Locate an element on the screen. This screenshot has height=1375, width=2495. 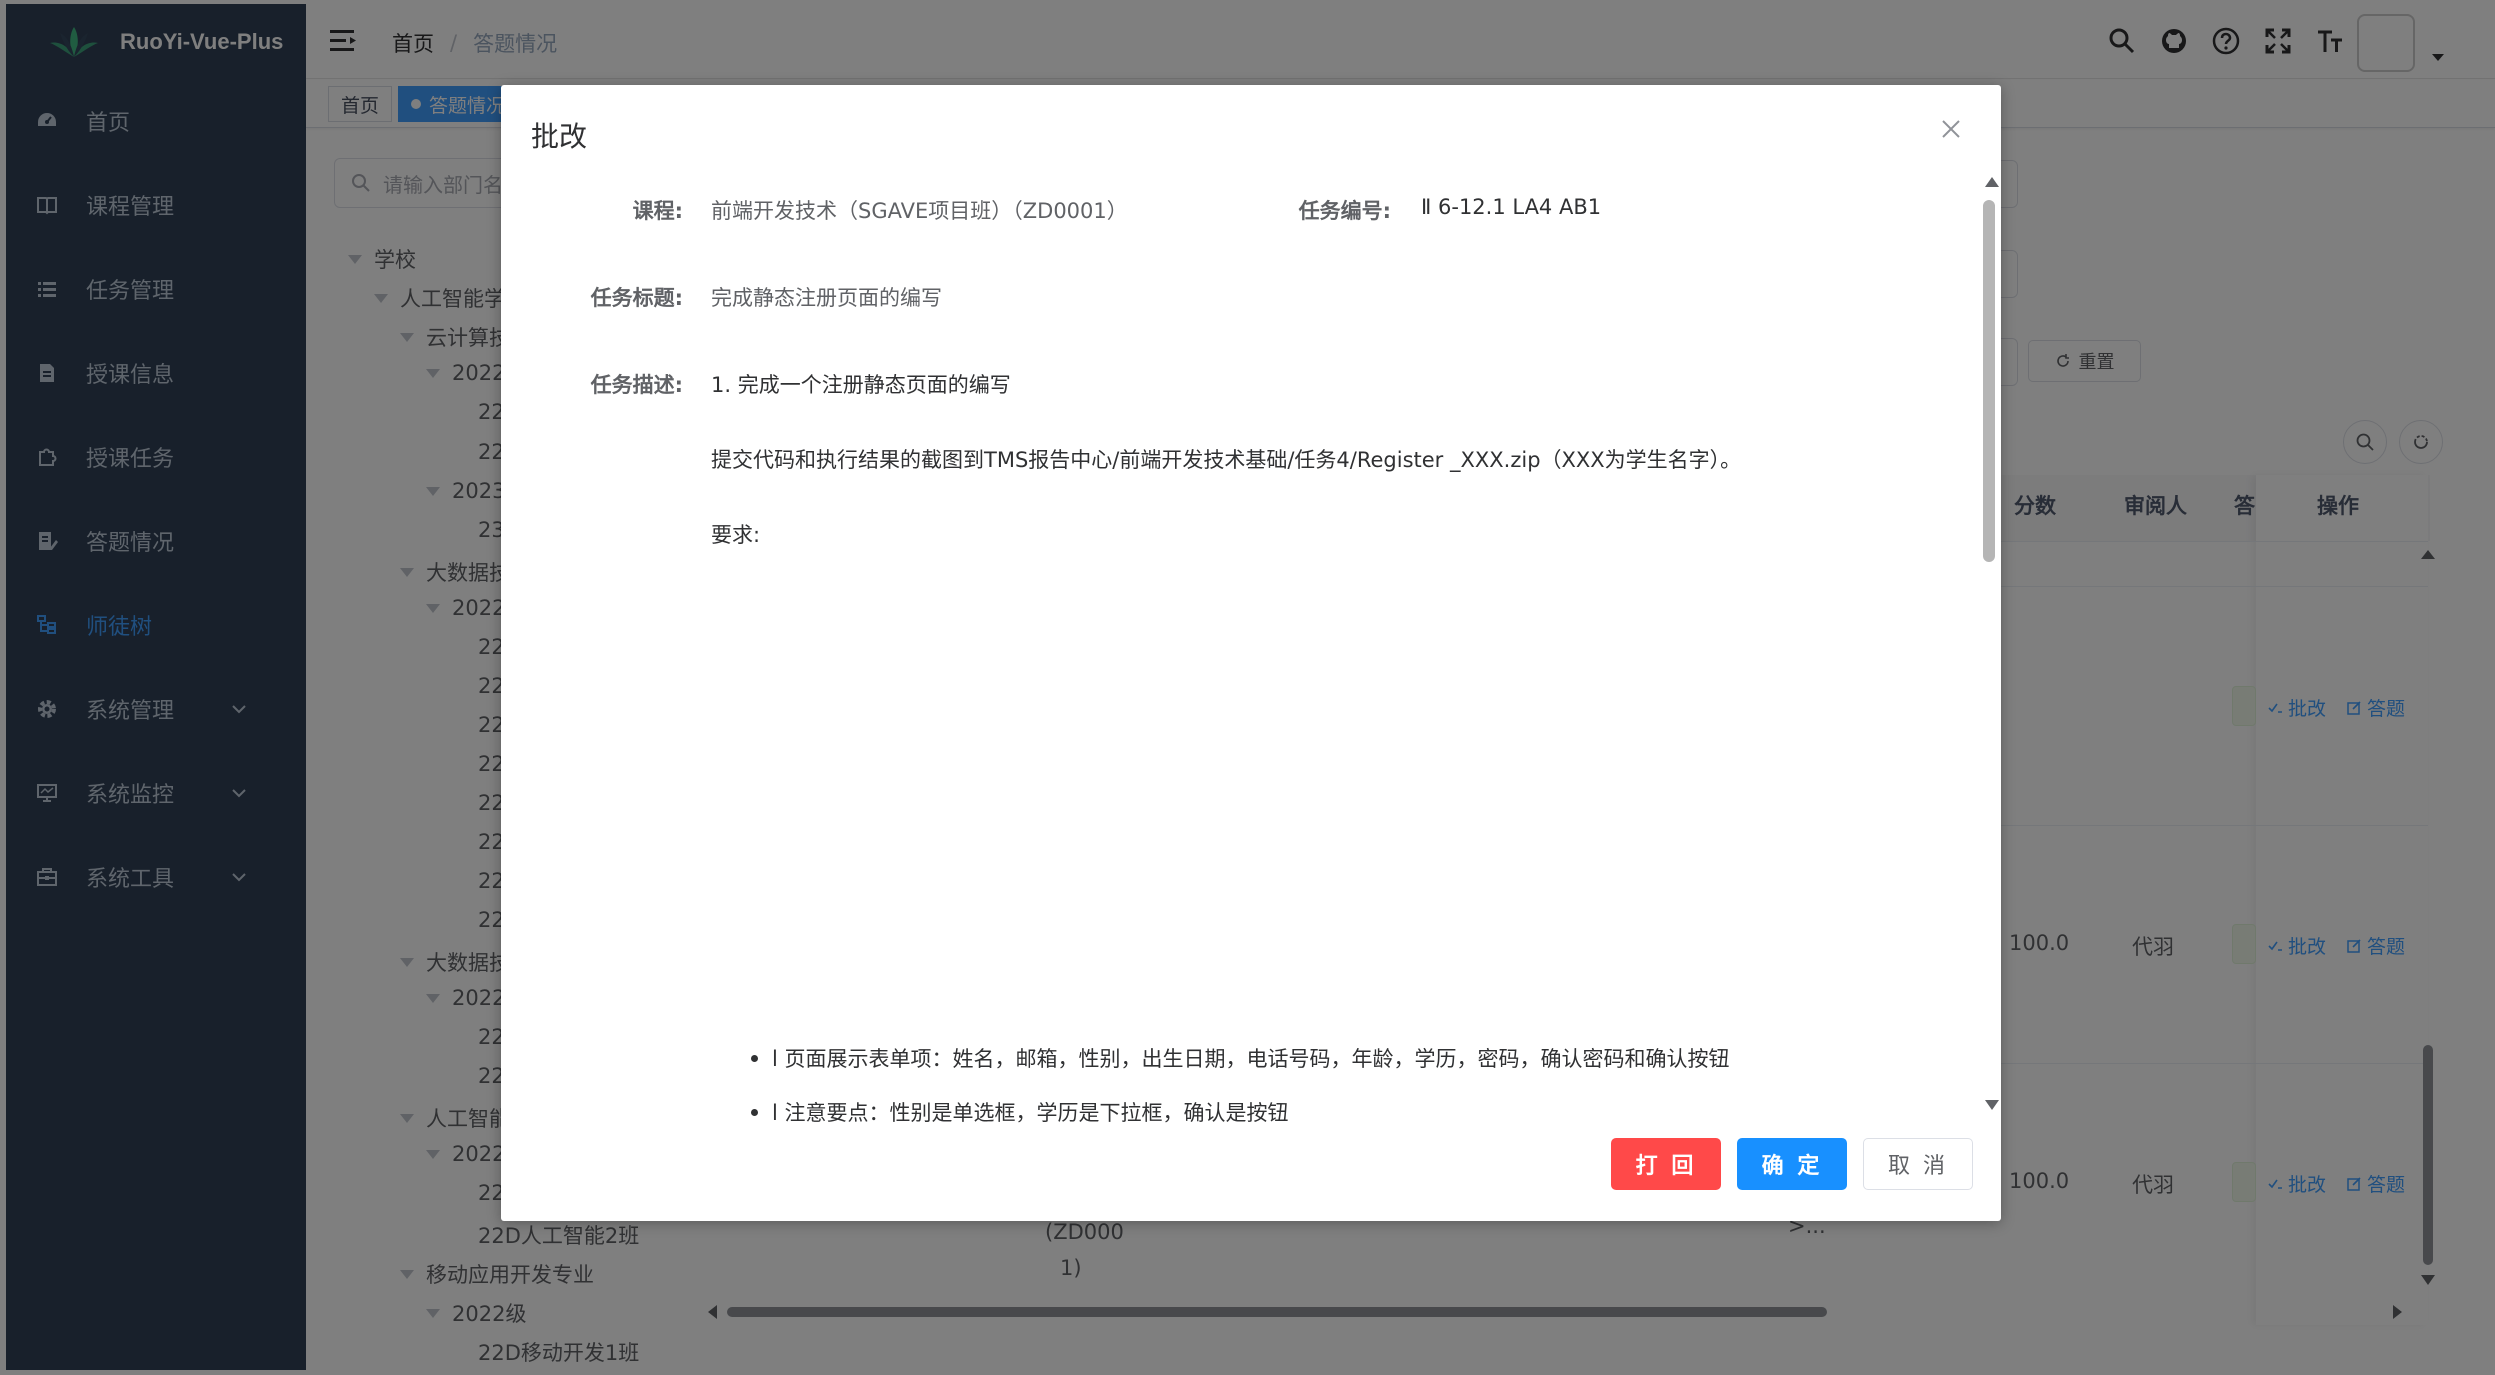
course-label: 课程: is located at coordinates (657, 211).